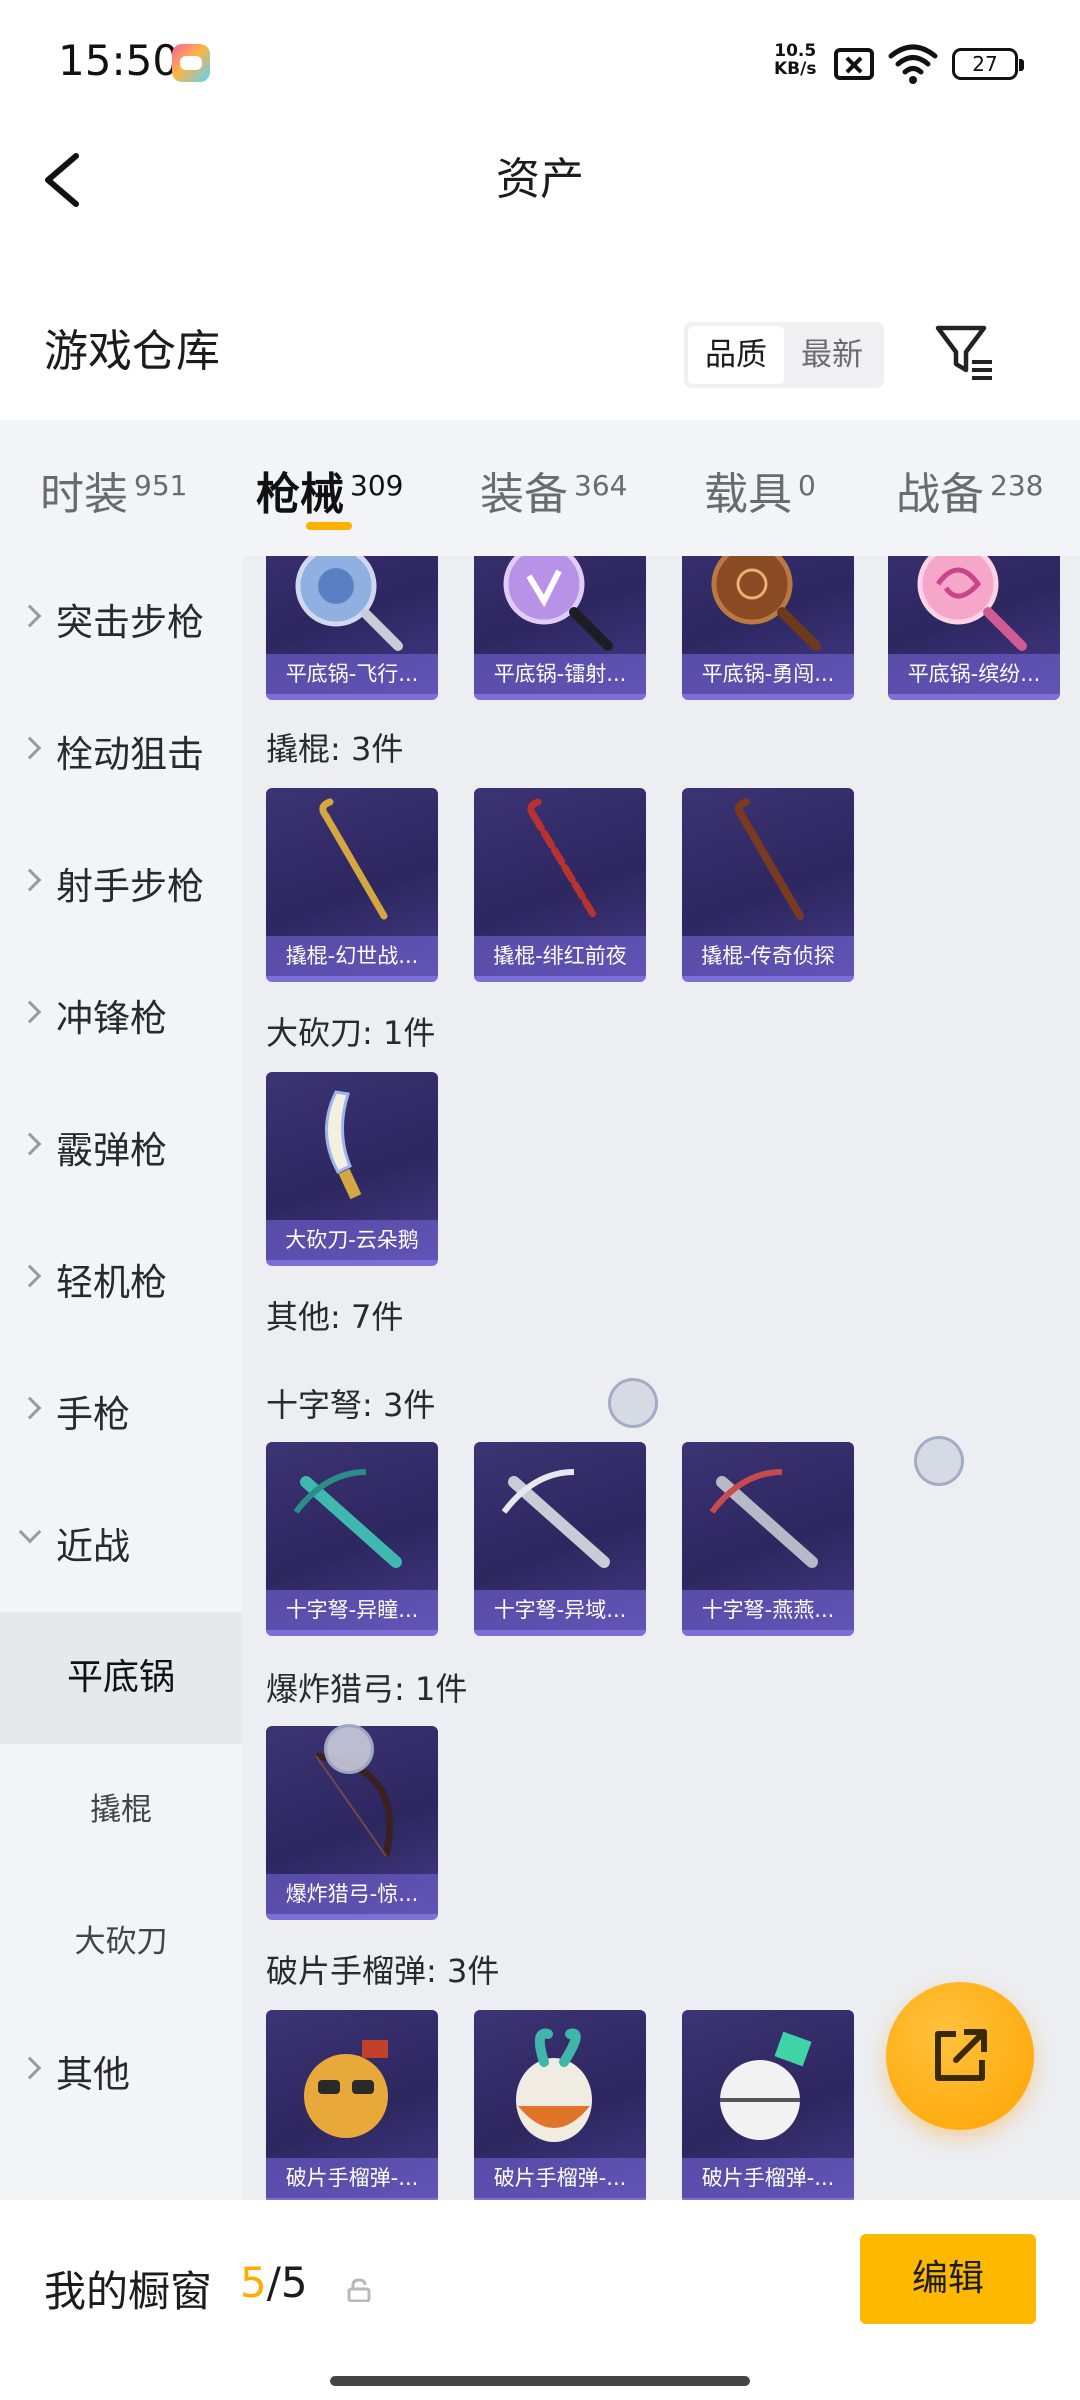 The image size is (1080, 2400). I want to click on sort-toggle: 品质 最新, so click(784, 355).